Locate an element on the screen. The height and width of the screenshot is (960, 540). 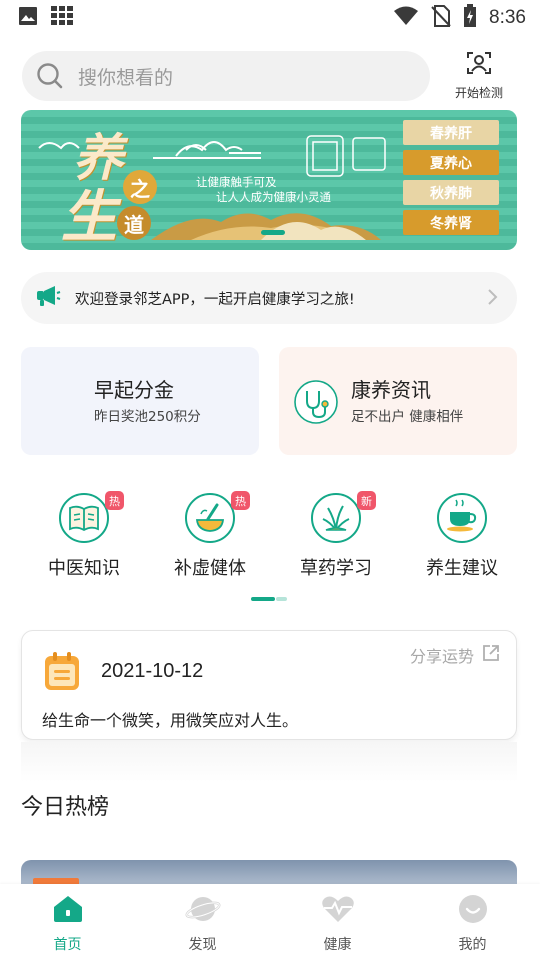
card-subtitle: 足不出户 健康相伴 is located at coordinates (407, 417).